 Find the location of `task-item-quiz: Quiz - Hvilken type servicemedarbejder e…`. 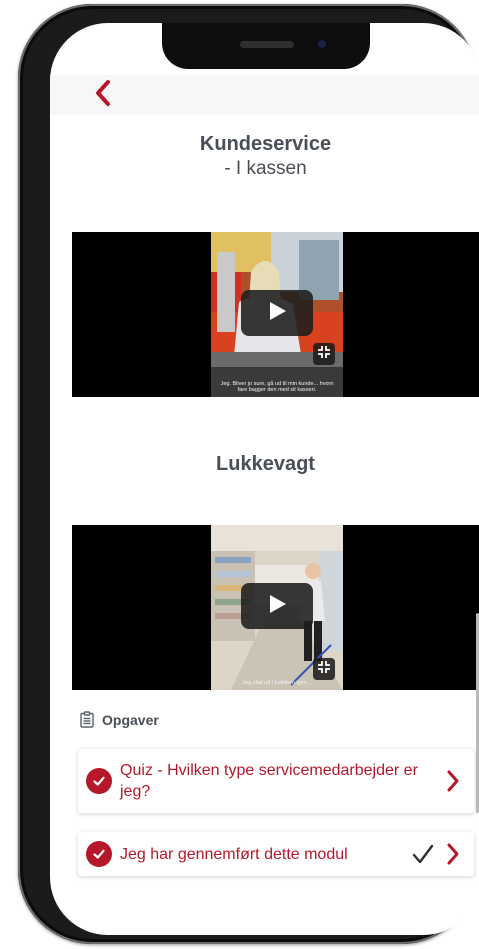

task-item-quiz: Quiz - Hvilken type servicemedarbejder e… is located at coordinates (276, 781).